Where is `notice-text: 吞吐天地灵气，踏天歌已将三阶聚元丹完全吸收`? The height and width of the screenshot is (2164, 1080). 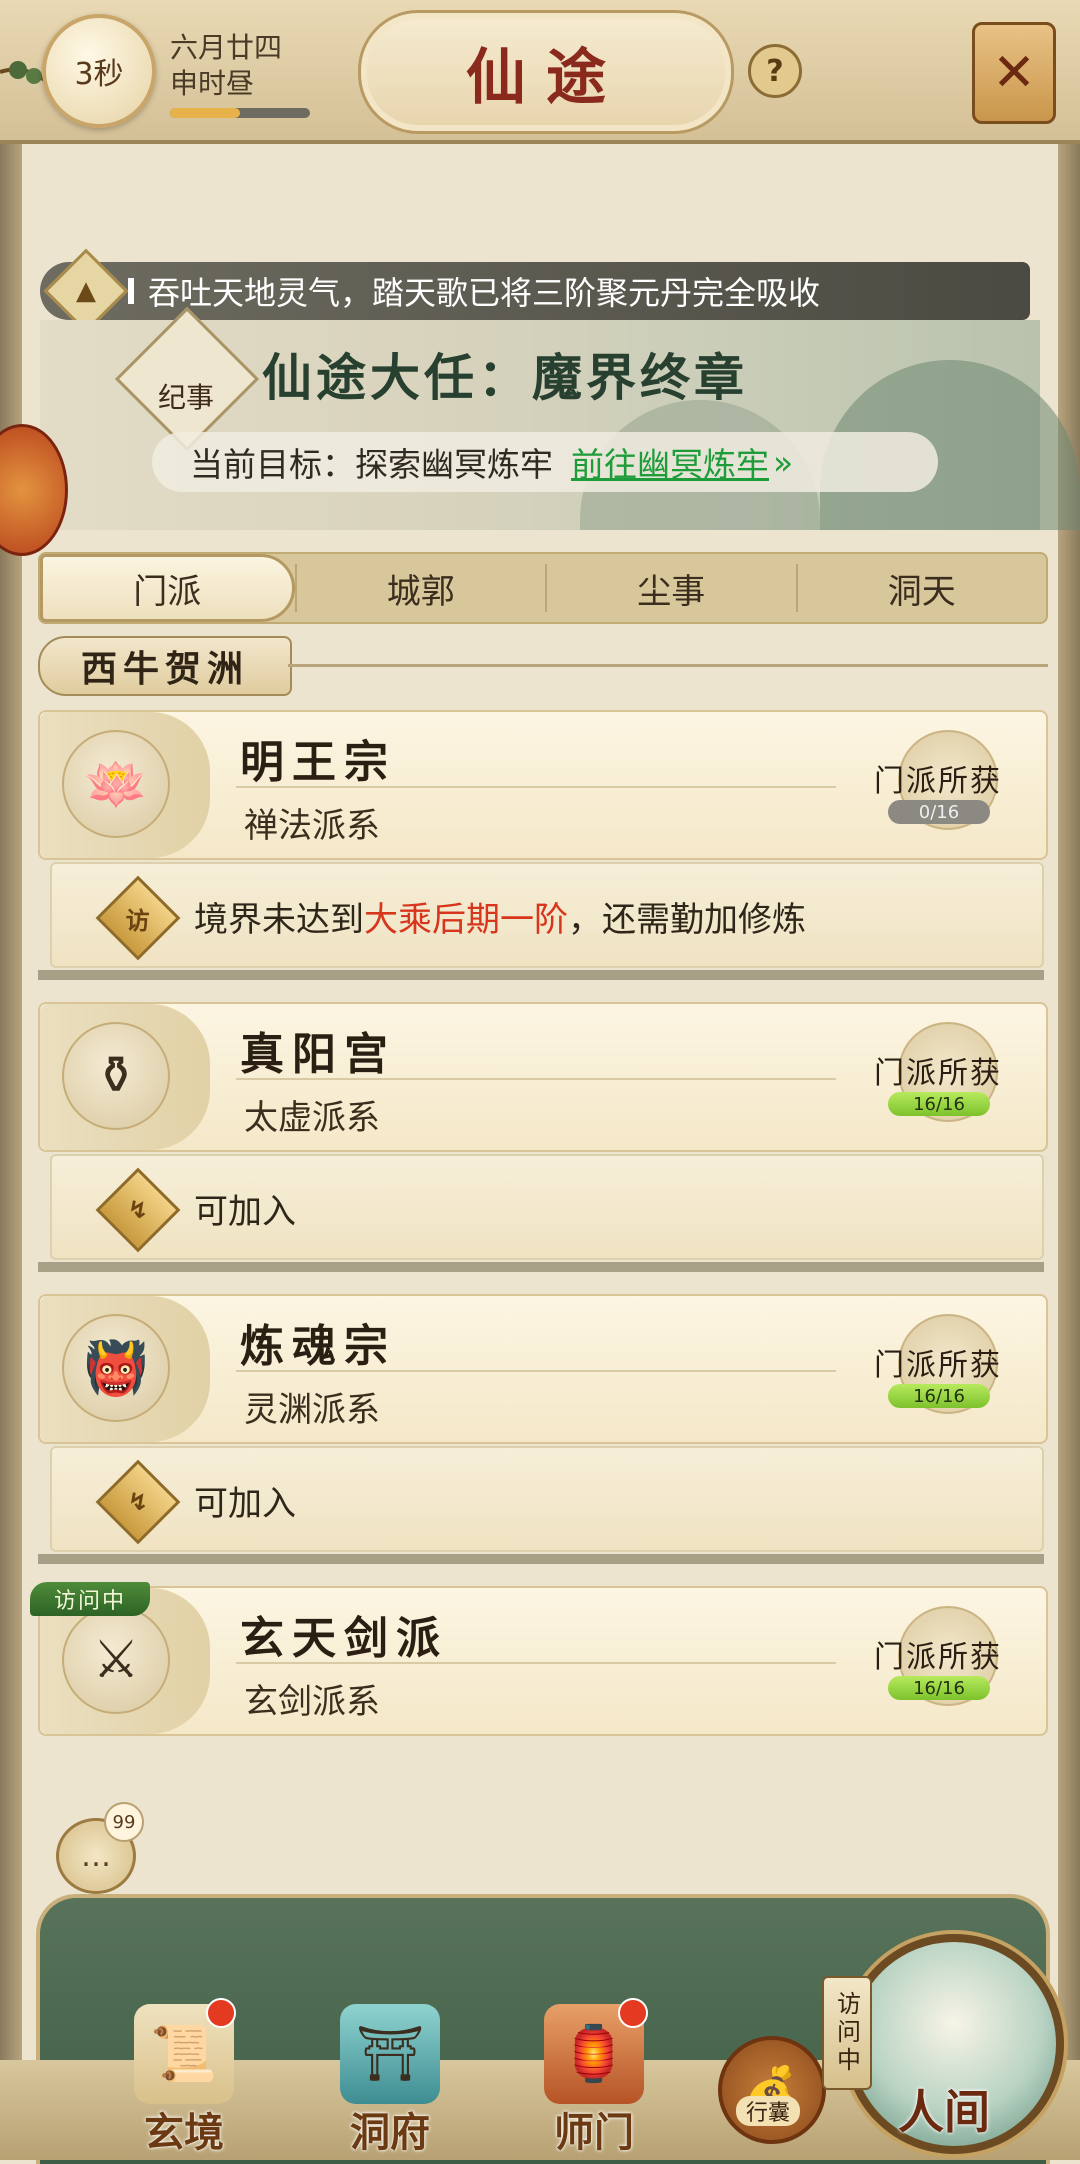
notice-text: 吞吐天地灵气，踏天歌已将三阶聚元丹完全吸收 is located at coordinates (484, 293).